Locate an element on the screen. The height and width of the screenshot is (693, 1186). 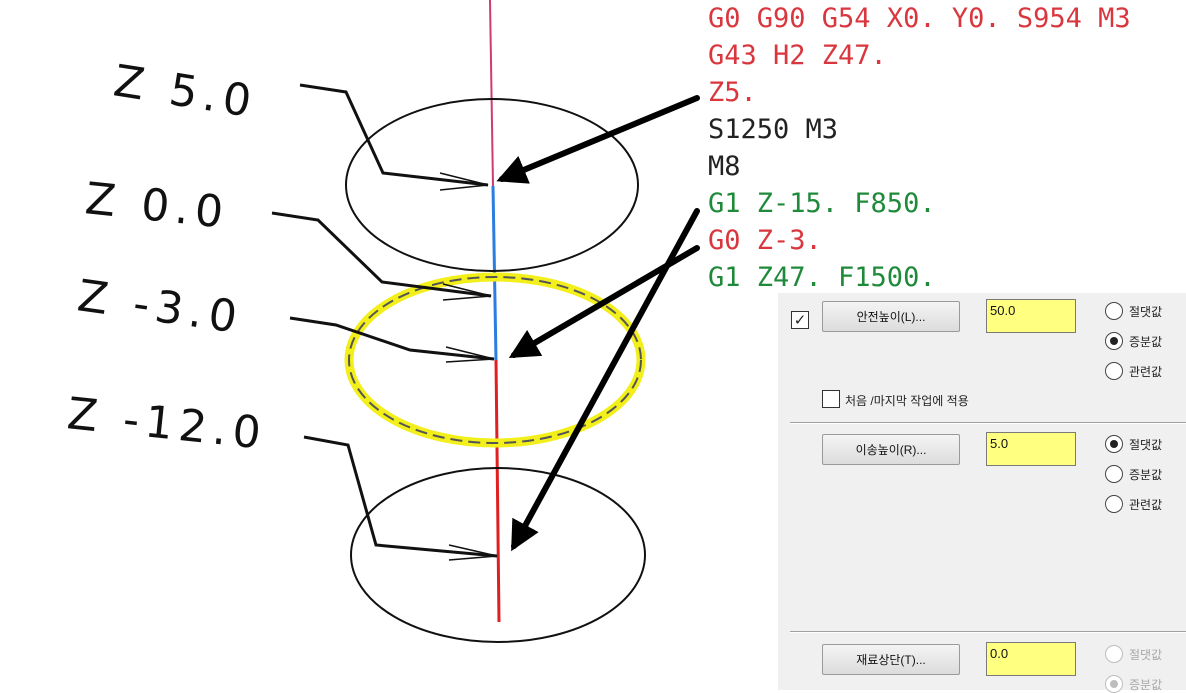
safe-height-input: 50.0 is located at coordinates (1031, 316).